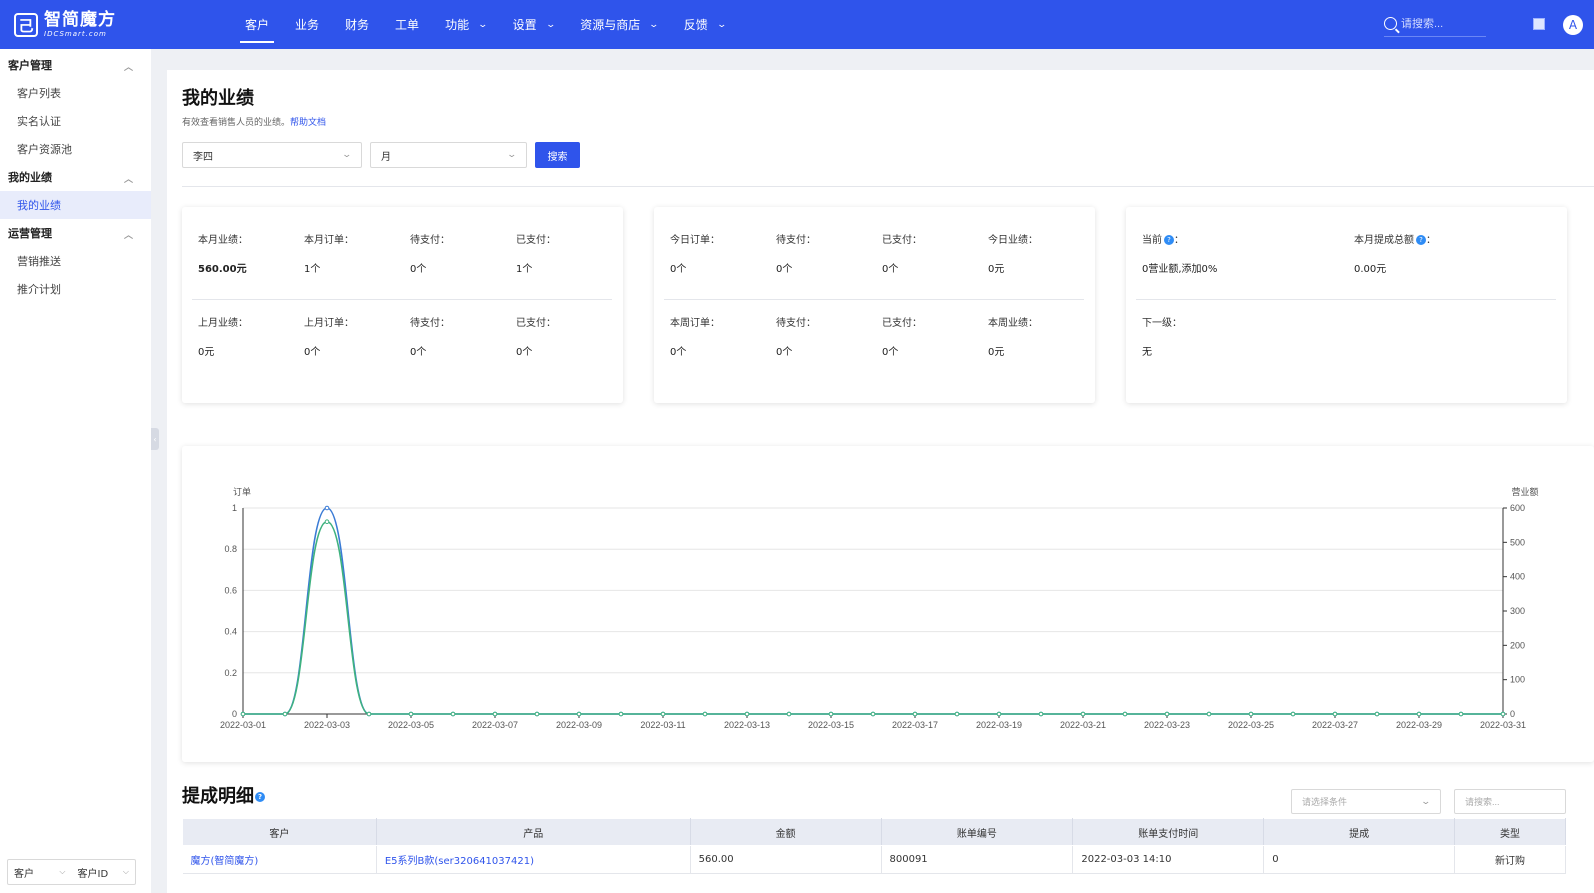 The height and width of the screenshot is (893, 1594). Describe the element at coordinates (902, 338) in the screenshot. I see `stat-week-paid: 已支付： 0个` at that location.